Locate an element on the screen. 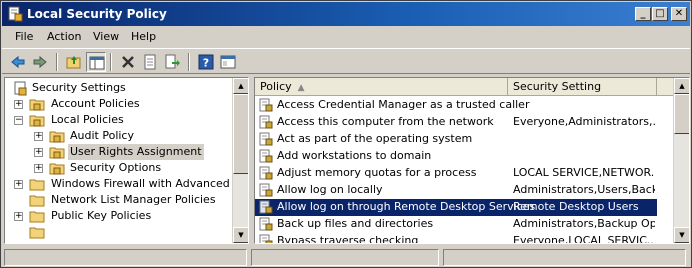 The height and width of the screenshot is (268, 692). policy-row: Act as part of the operating system is located at coordinates (456, 139).